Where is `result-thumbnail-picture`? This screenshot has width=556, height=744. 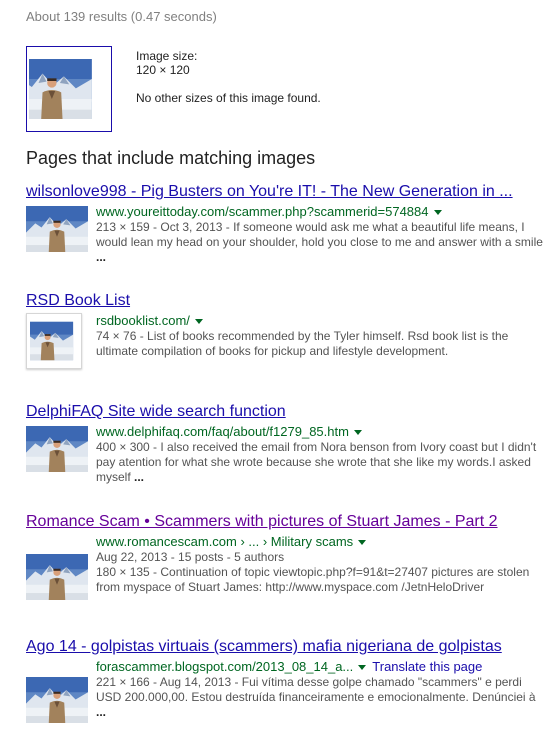
result-thumbnail-picture is located at coordinates (54, 341).